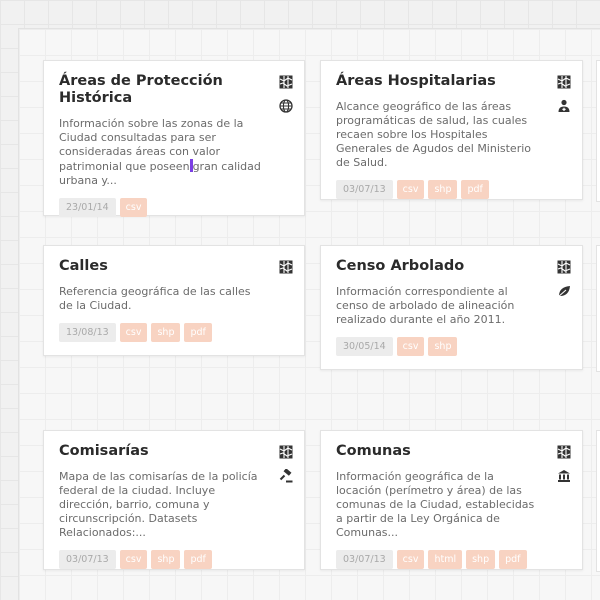 Image resolution: width=600 pixels, height=600 pixels. What do you see at coordinates (160, 266) in the screenshot?
I see `card-title: Calles` at bounding box center [160, 266].